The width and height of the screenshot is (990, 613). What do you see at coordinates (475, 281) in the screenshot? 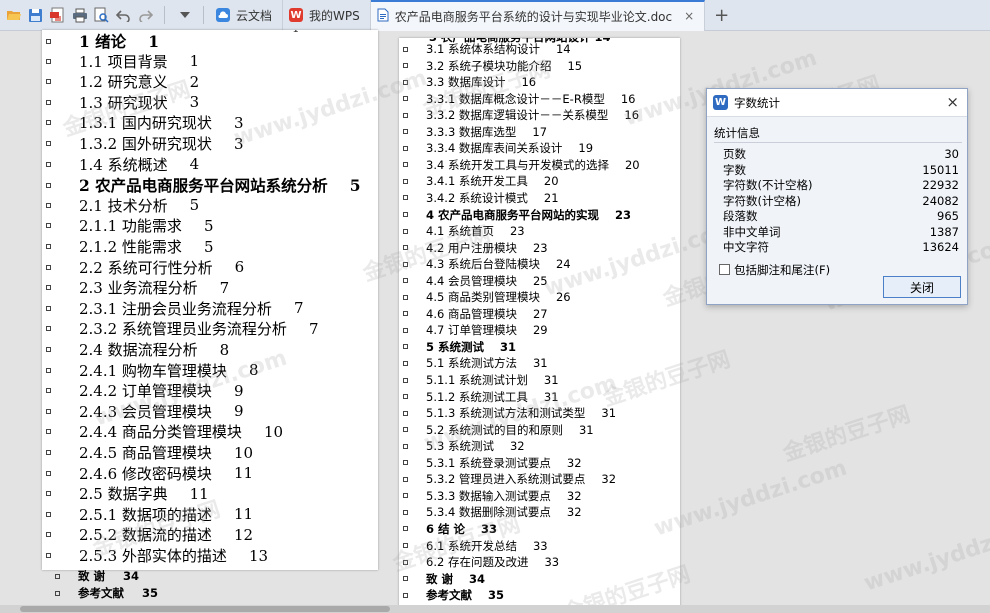
I see `toc-entry: 4.4 会员管理模块 25` at bounding box center [475, 281].